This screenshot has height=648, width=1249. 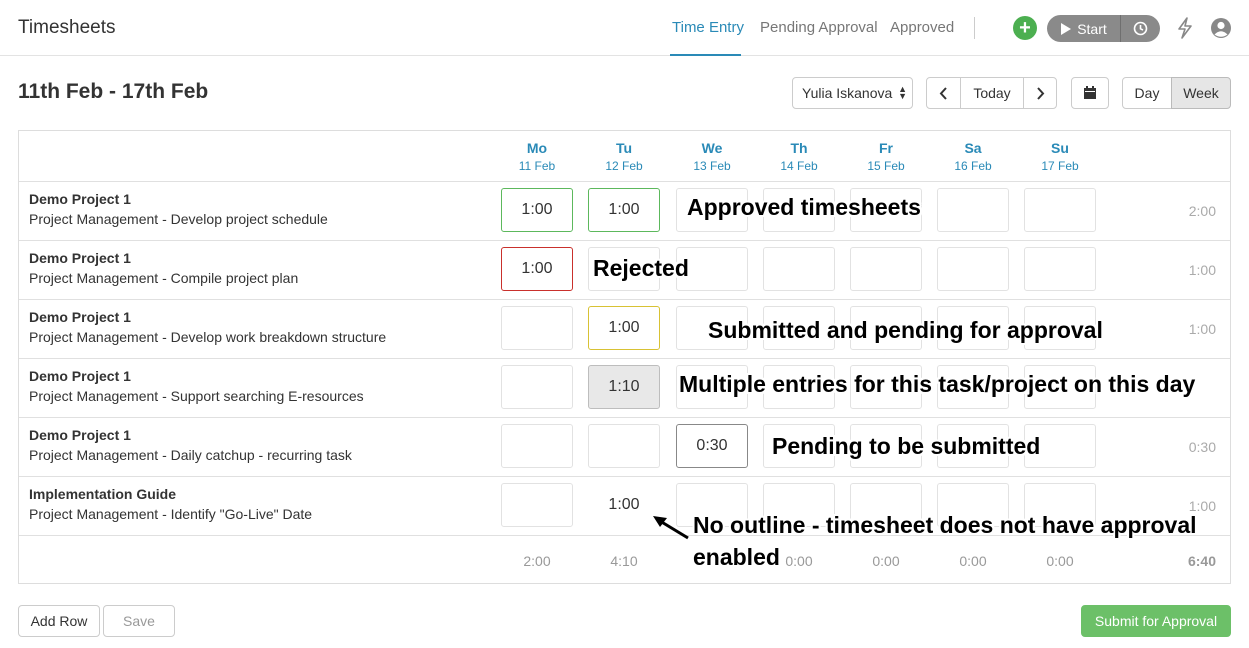 I want to click on add-row-button: Add Row, so click(x=59, y=621).